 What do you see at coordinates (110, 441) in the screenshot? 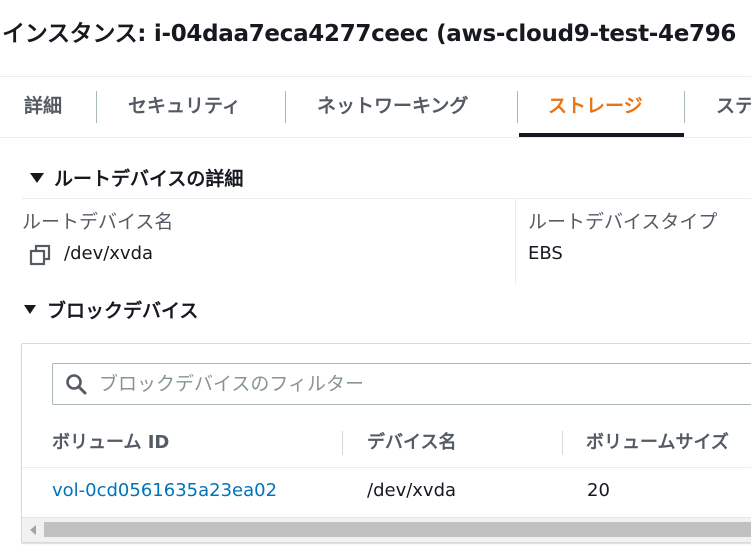
I see `column-header-volume-id: ボリューム ID` at bounding box center [110, 441].